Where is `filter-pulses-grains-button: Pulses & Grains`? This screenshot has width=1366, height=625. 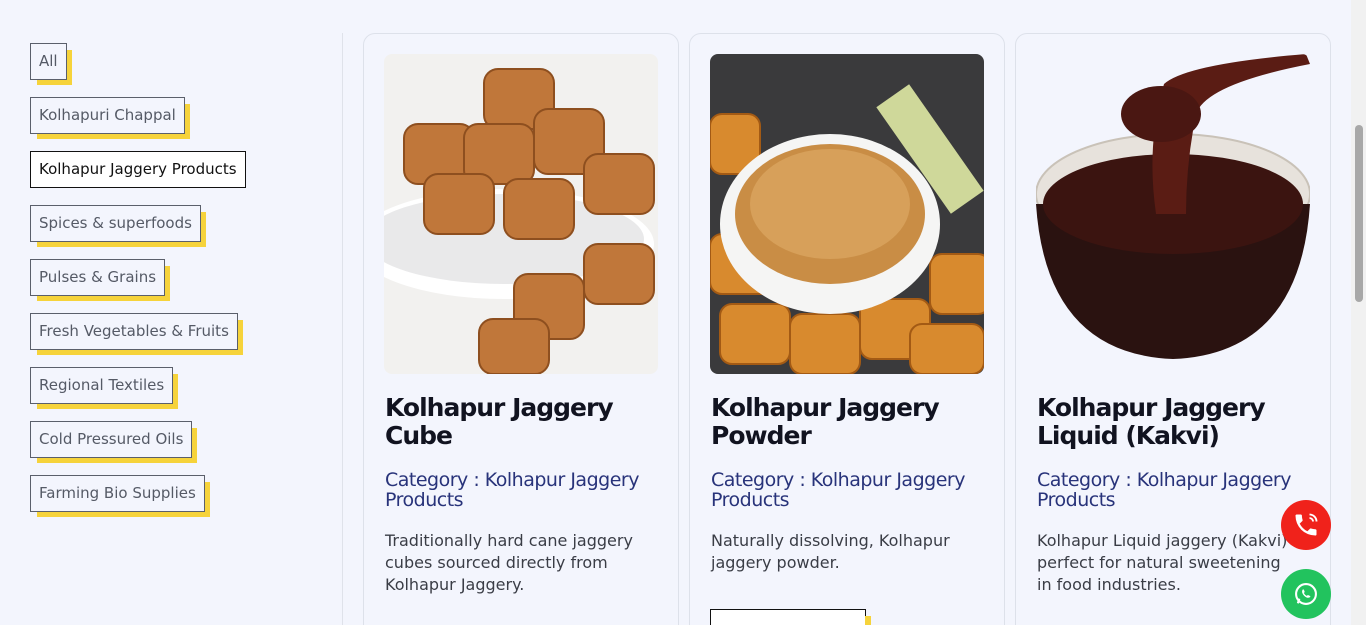
filter-pulses-grains-button: Pulses & Grains is located at coordinates (100, 280).